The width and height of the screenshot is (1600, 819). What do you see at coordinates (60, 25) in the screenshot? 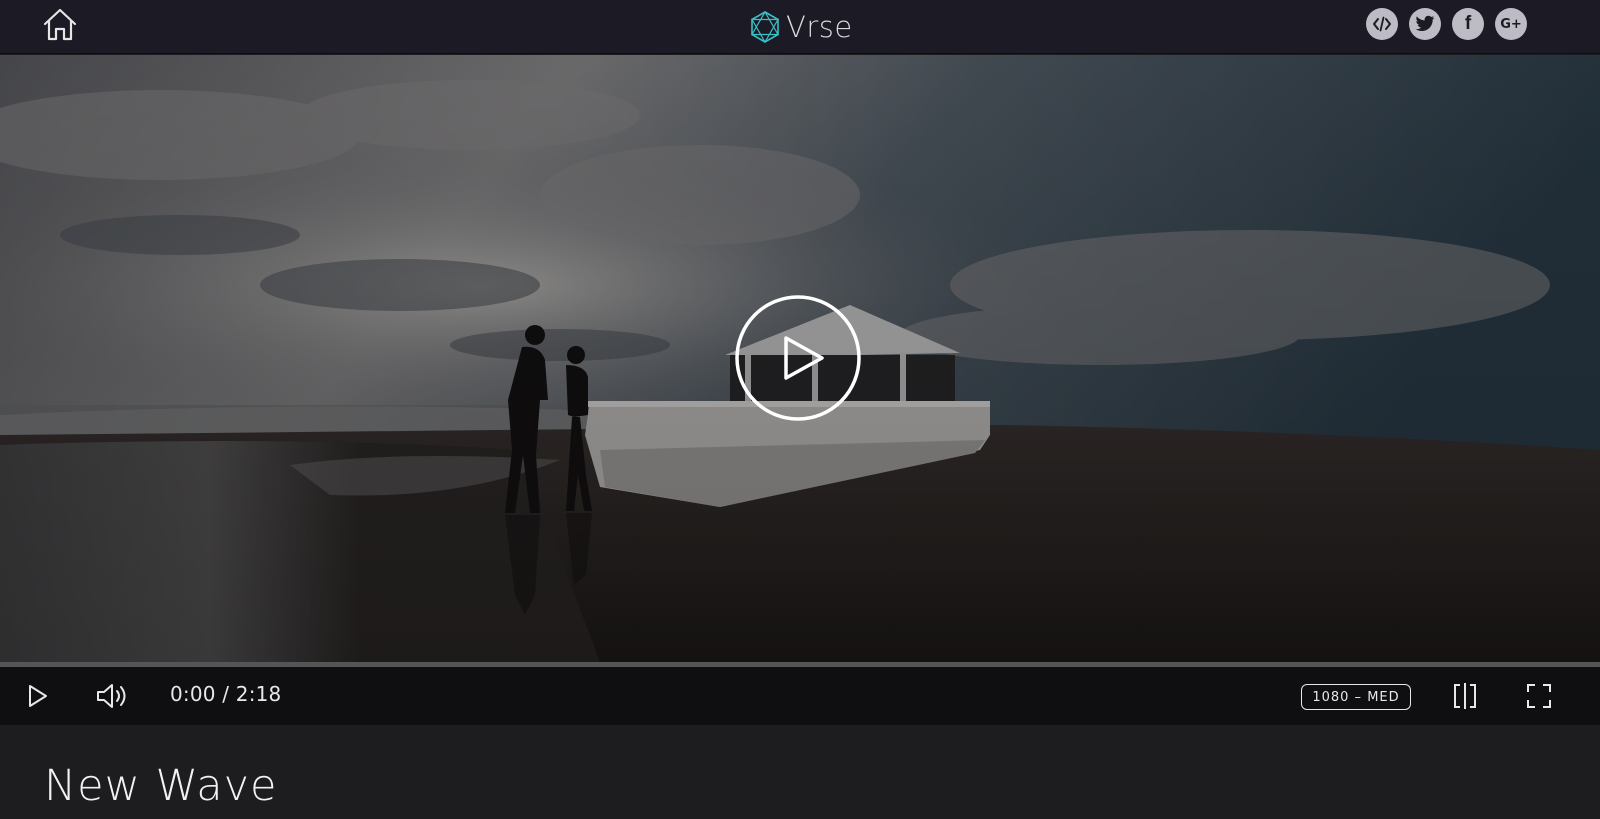
I see `home-icon` at bounding box center [60, 25].